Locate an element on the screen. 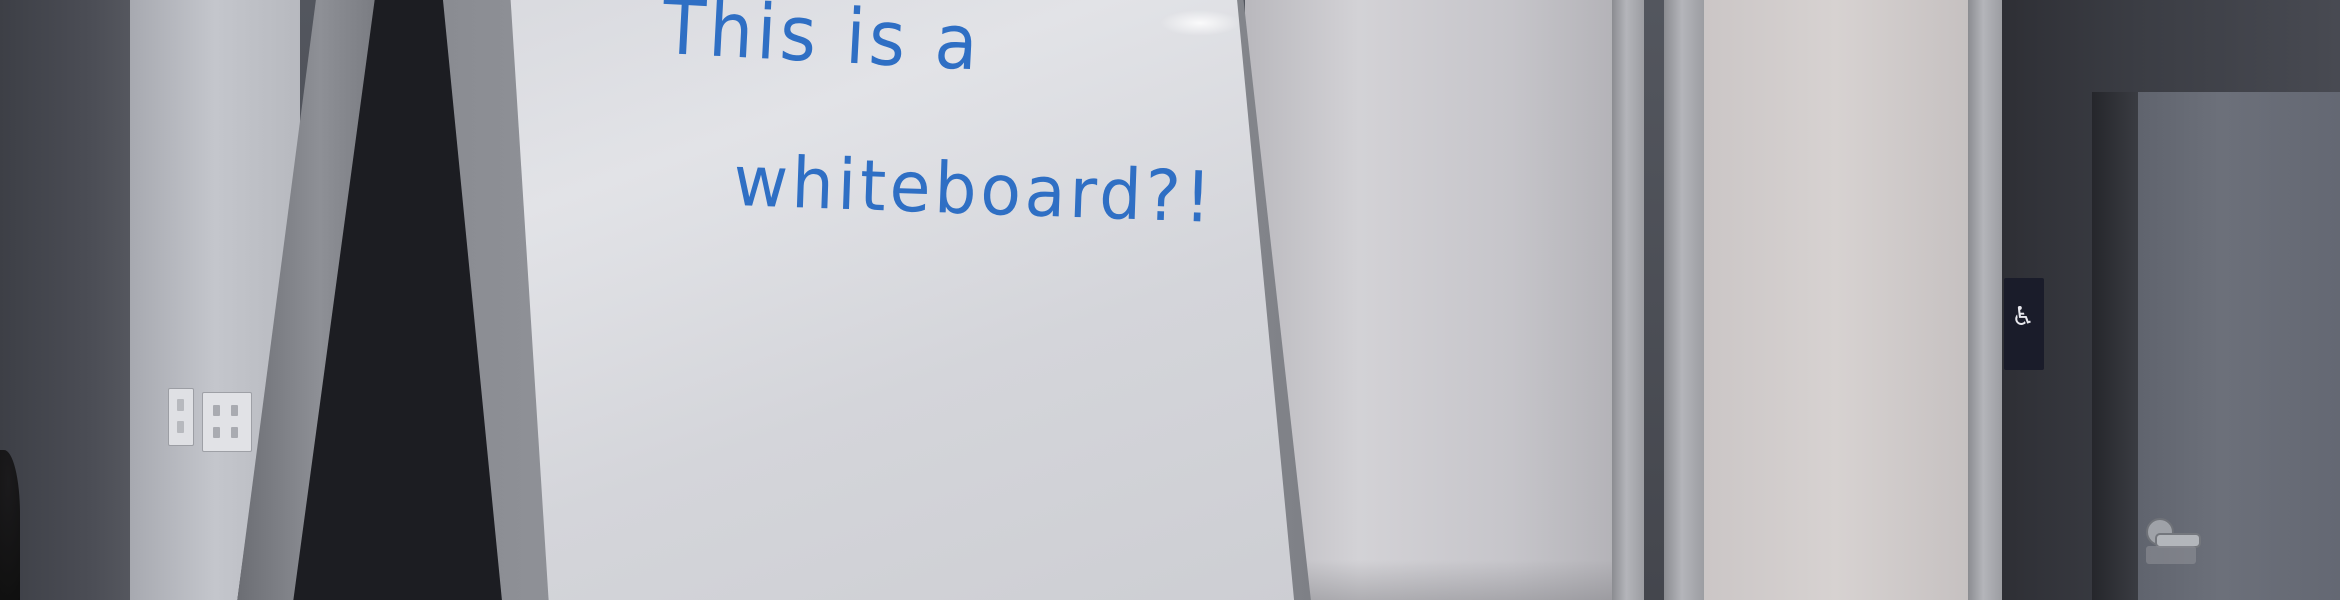 This screenshot has height=600, width=2340. light-switch is located at coordinates (181, 417).